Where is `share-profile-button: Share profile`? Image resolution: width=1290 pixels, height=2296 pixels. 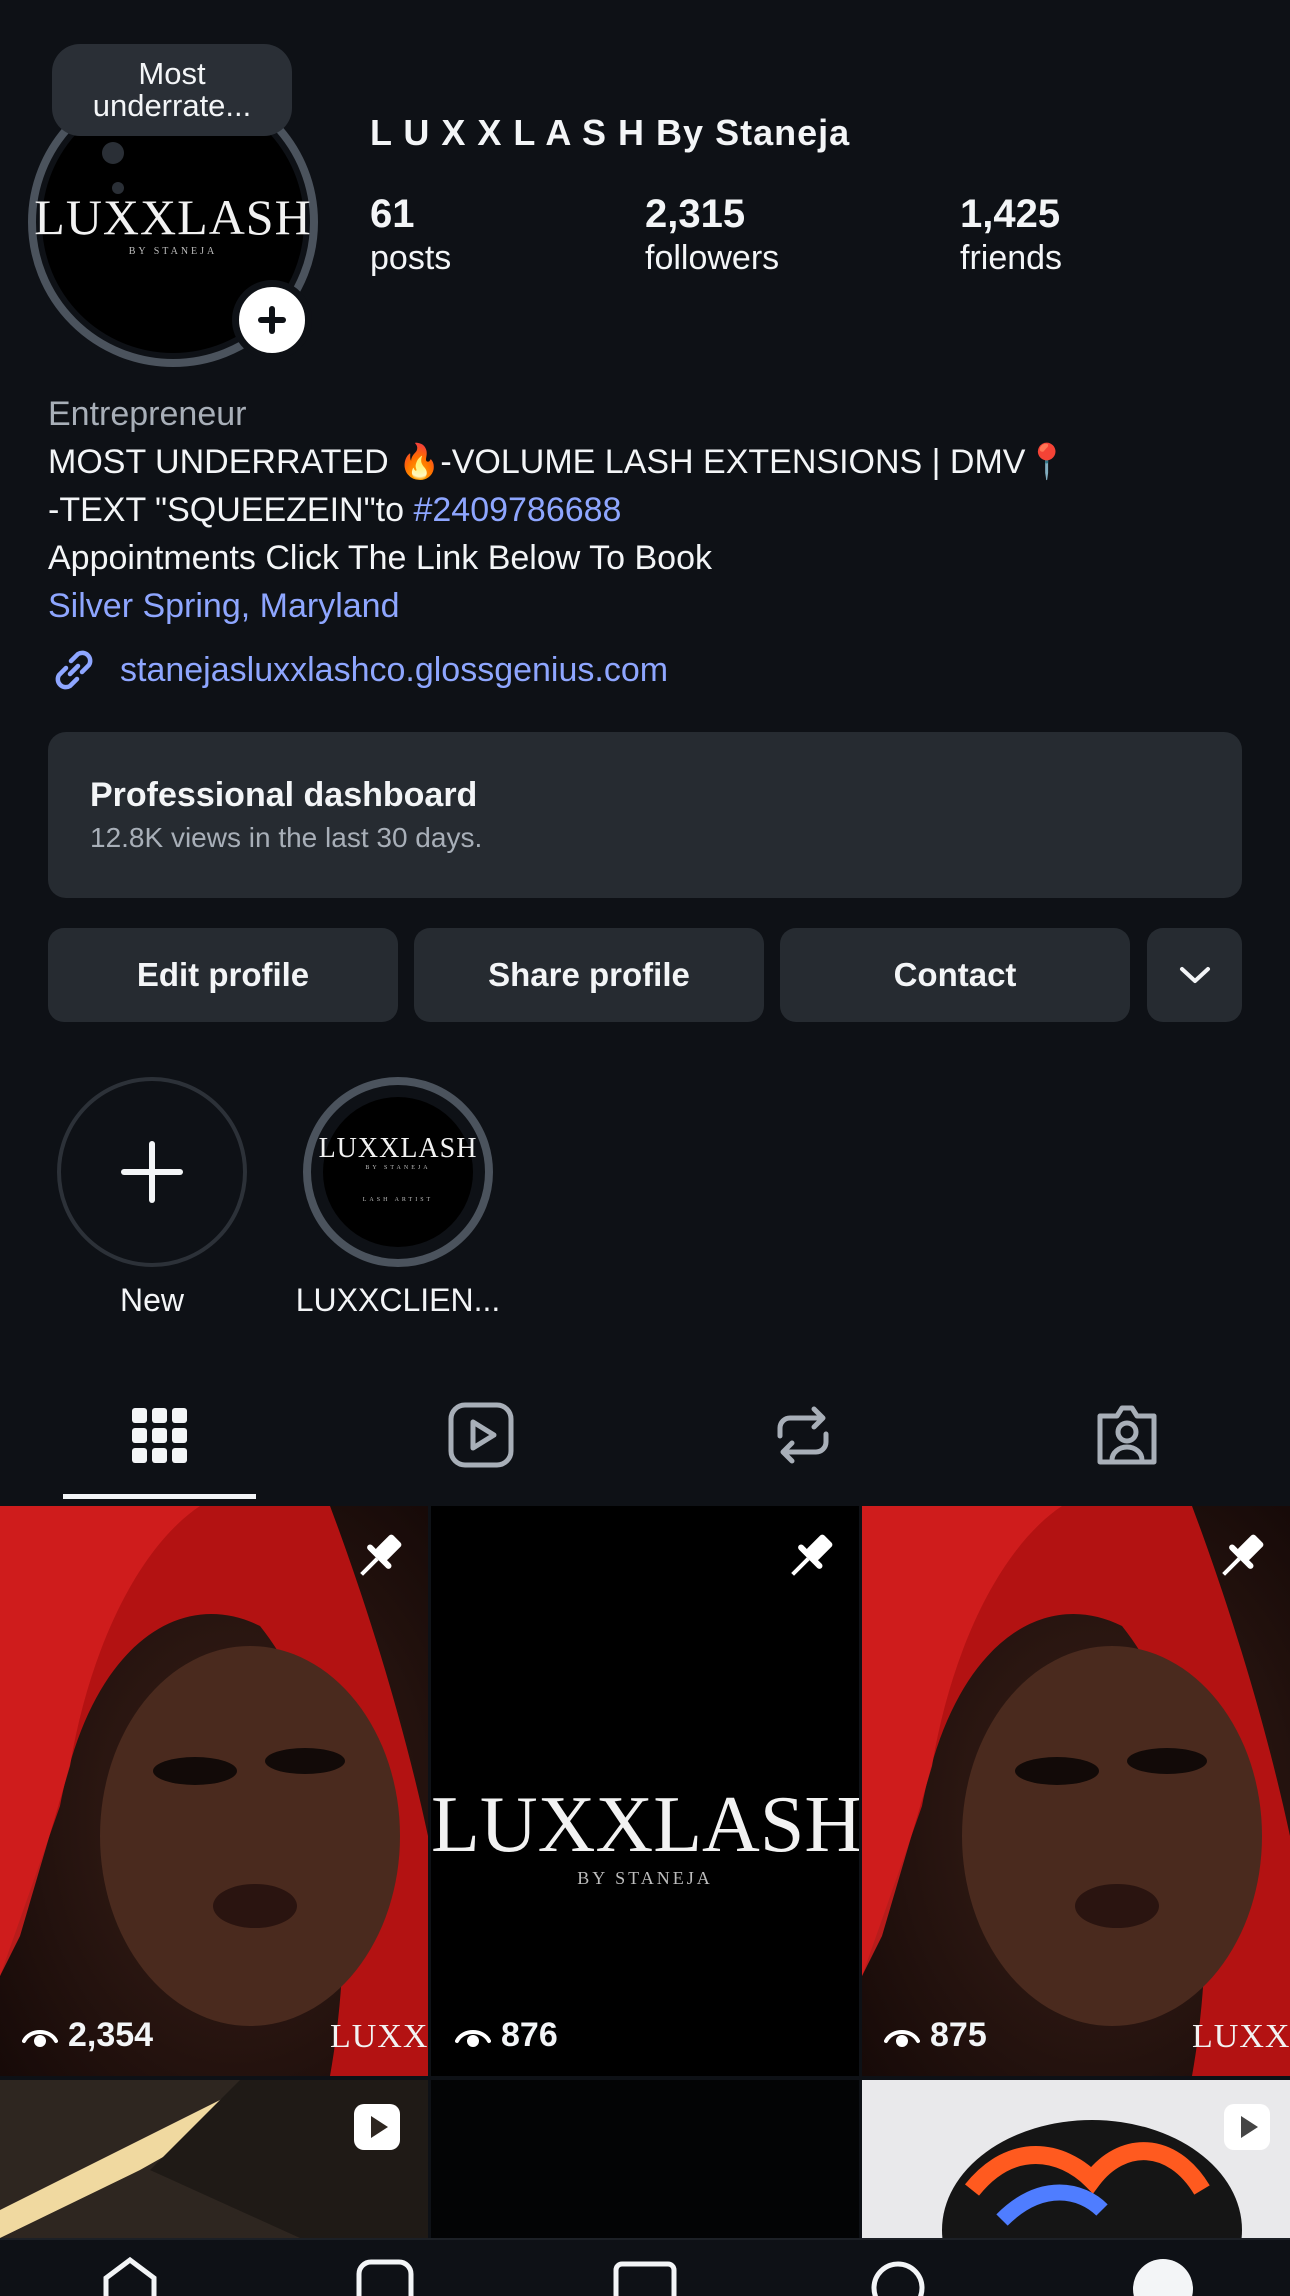
share-profile-button: Share profile is located at coordinates (589, 975).